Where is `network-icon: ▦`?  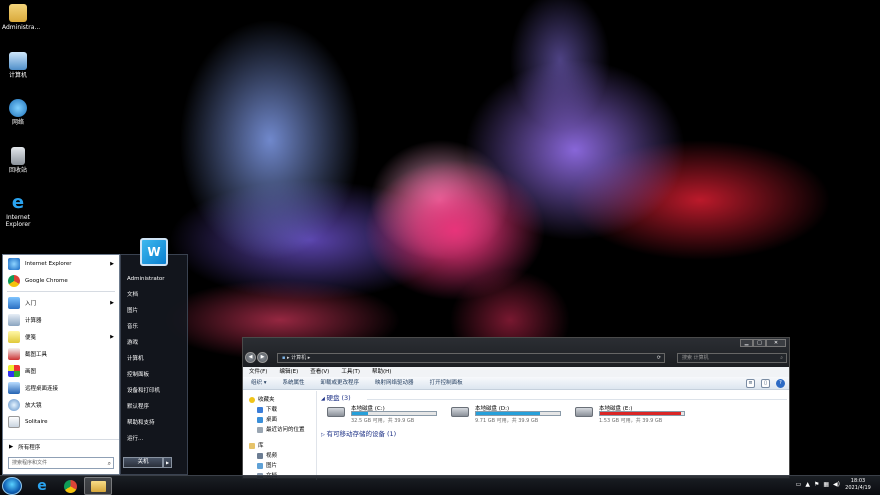 network-icon: ▦ is located at coordinates (826, 484).